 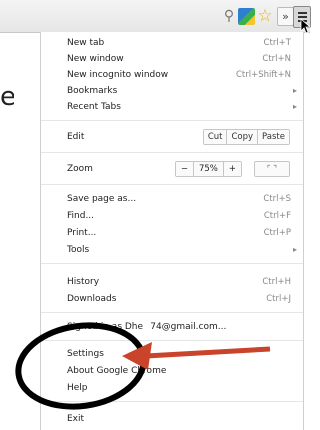 What do you see at coordinates (182, 91) in the screenshot?
I see `menu-item-bookmarks: Bookmarks ▸` at bounding box center [182, 91].